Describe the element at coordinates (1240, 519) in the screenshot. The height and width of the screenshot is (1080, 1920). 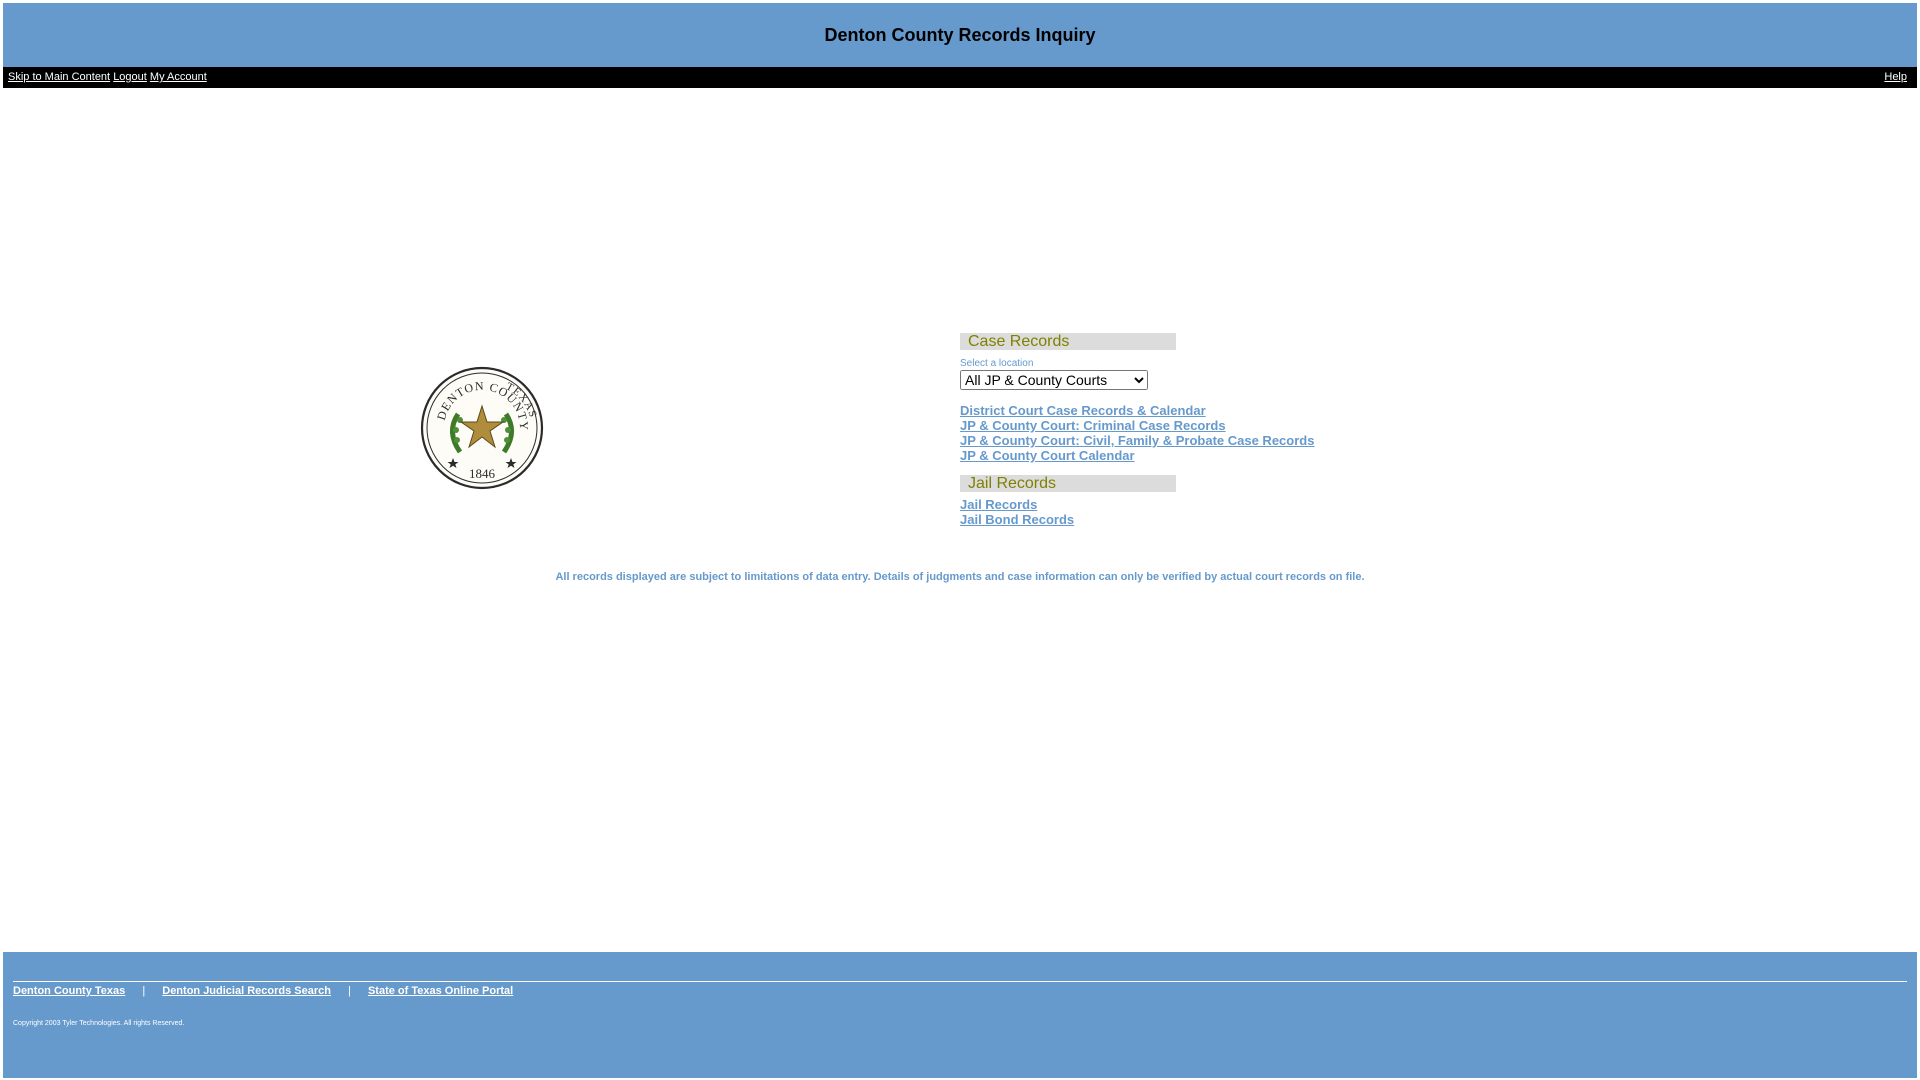
I see `jail-bond-records-link: Jail Bond Records` at that location.